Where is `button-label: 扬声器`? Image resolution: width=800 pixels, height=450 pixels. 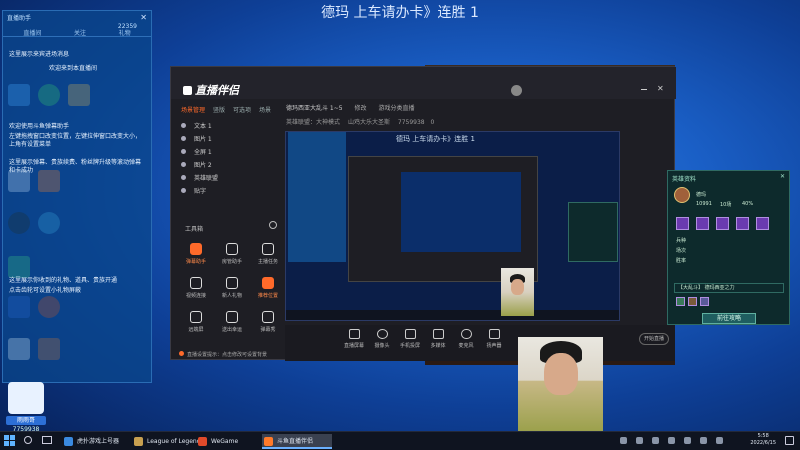 button-label: 扬声器 is located at coordinates (494, 346).